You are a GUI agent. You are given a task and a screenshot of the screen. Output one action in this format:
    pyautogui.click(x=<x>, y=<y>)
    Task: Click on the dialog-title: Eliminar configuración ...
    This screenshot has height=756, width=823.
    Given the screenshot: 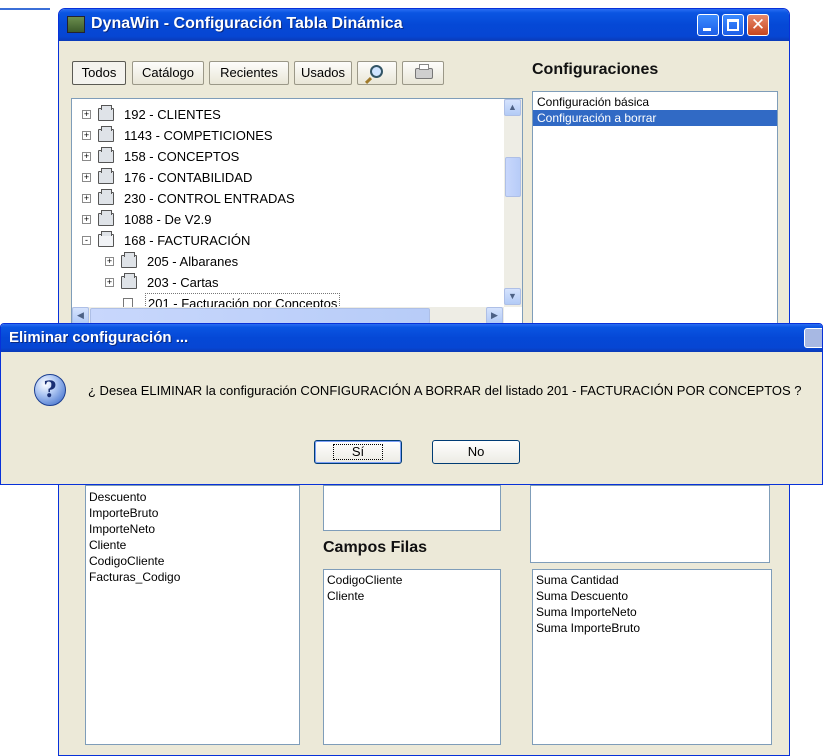 What is the action you would take?
    pyautogui.click(x=99, y=337)
    